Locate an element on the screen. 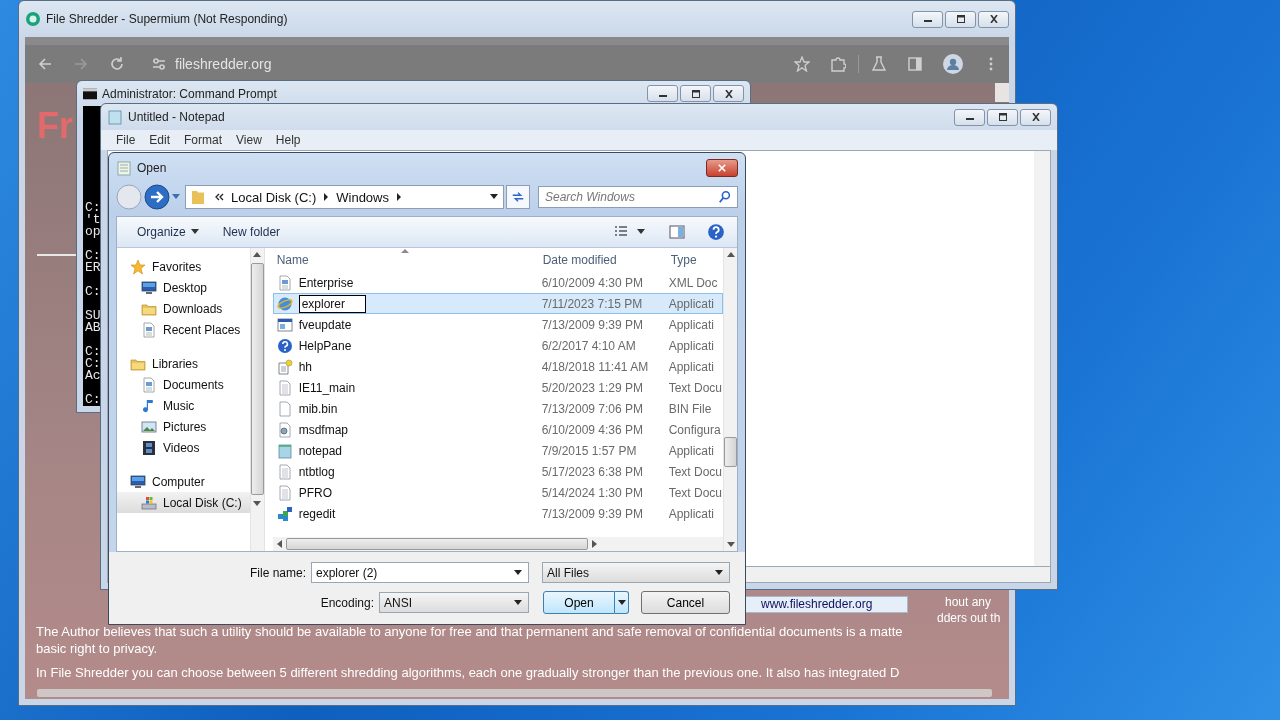  scroll-left-icon is located at coordinates (279, 544).